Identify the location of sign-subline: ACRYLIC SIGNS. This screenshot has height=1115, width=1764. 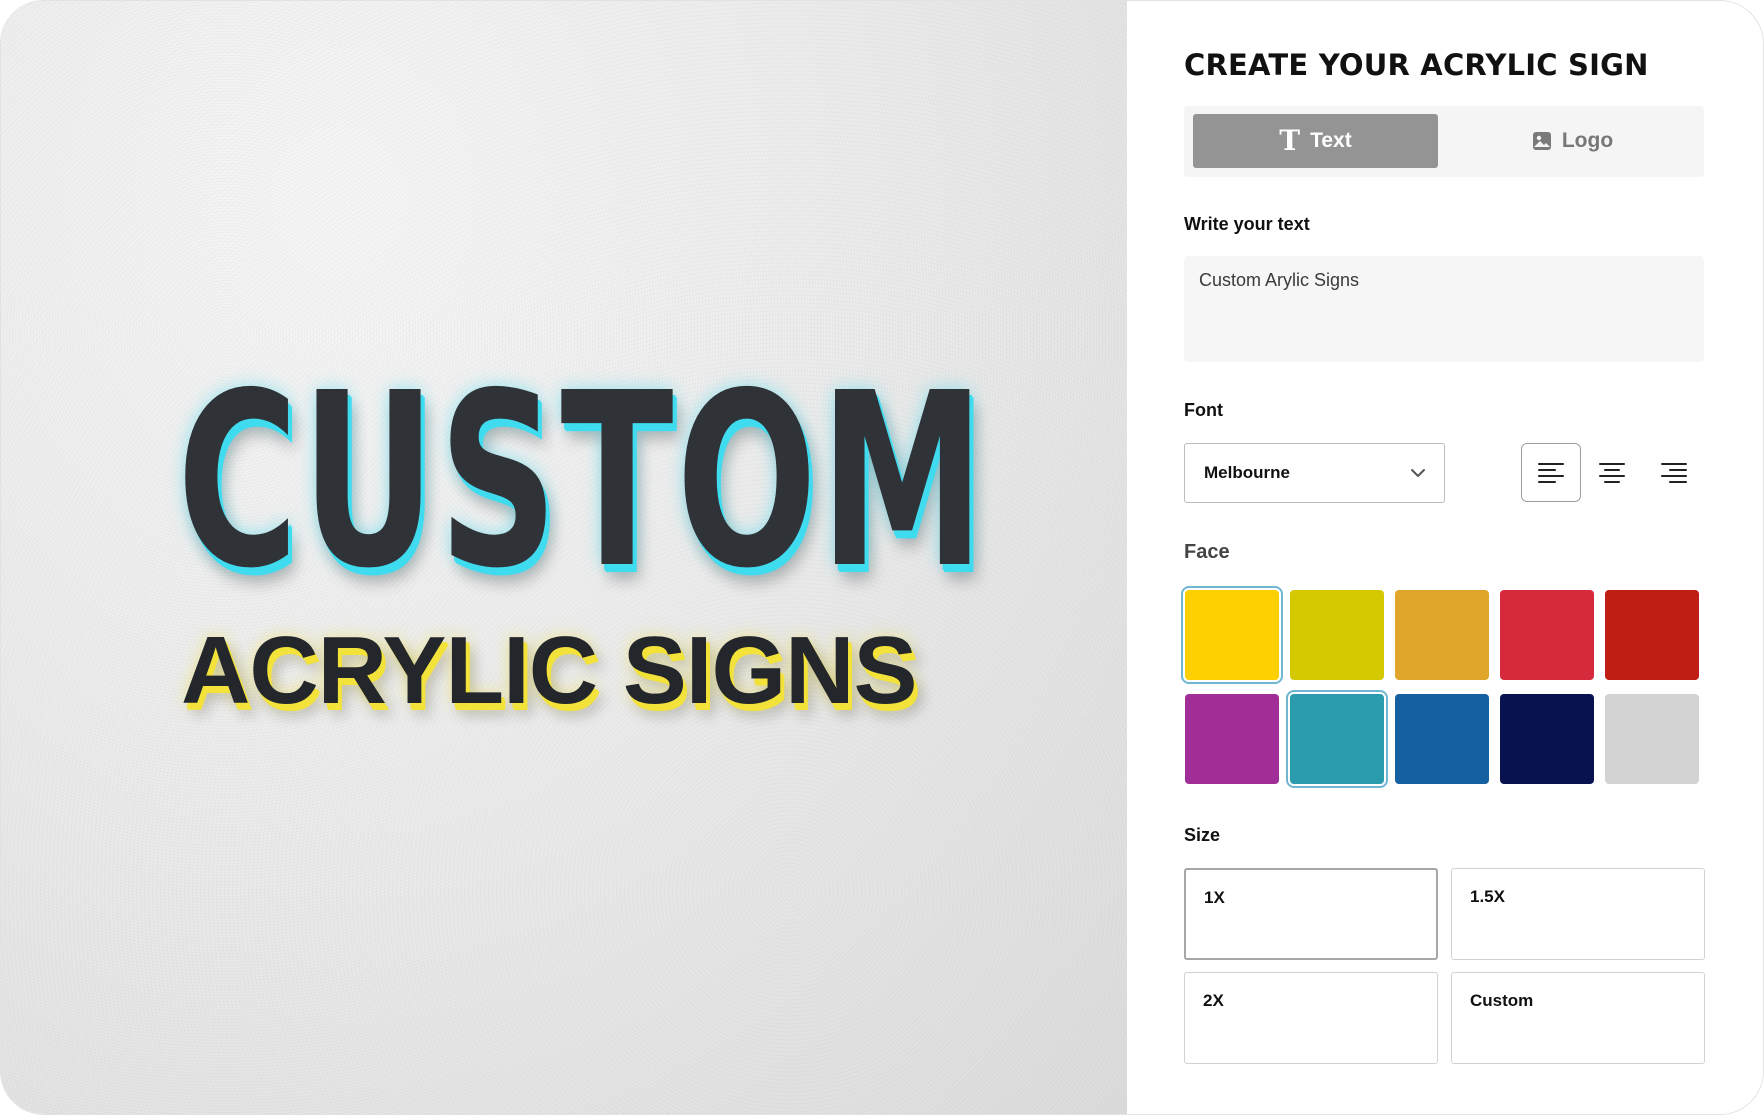
(549, 670).